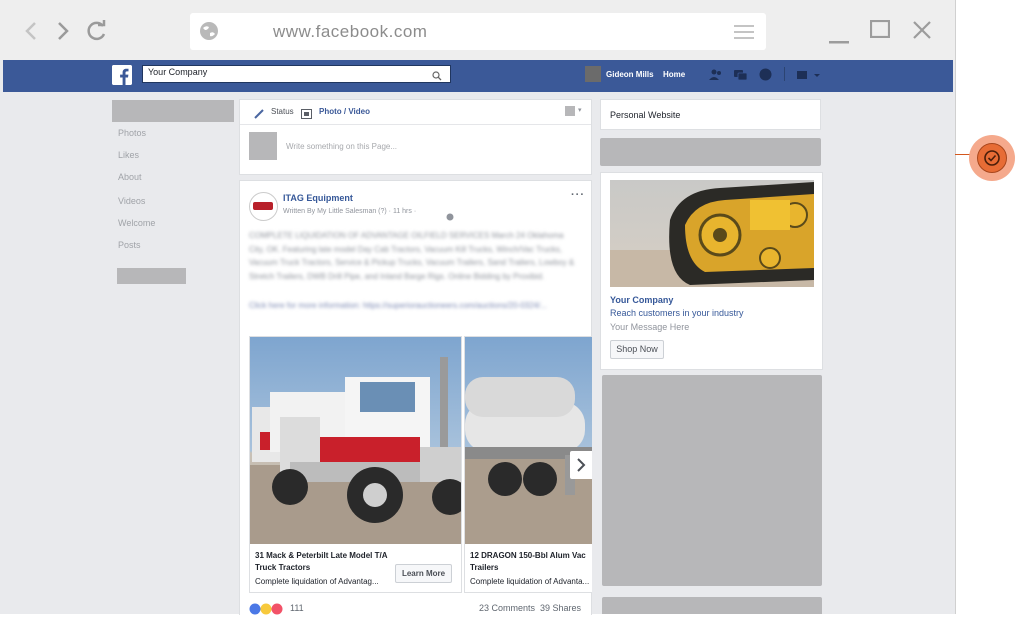 This screenshot has width=1015, height=620. I want to click on facebook-logo, so click(122, 75).